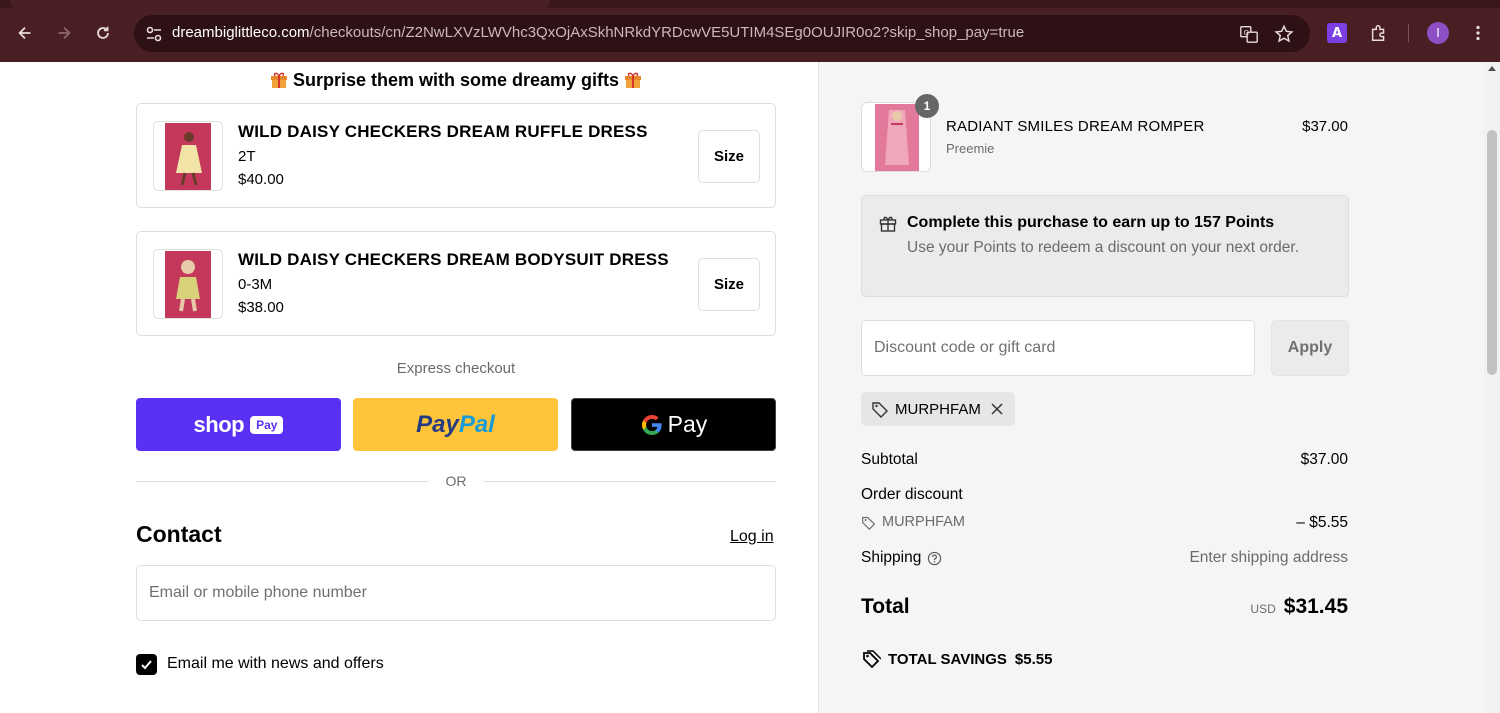 The height and width of the screenshot is (713, 1500). What do you see at coordinates (752, 537) in the screenshot?
I see `login-link: Log in` at bounding box center [752, 537].